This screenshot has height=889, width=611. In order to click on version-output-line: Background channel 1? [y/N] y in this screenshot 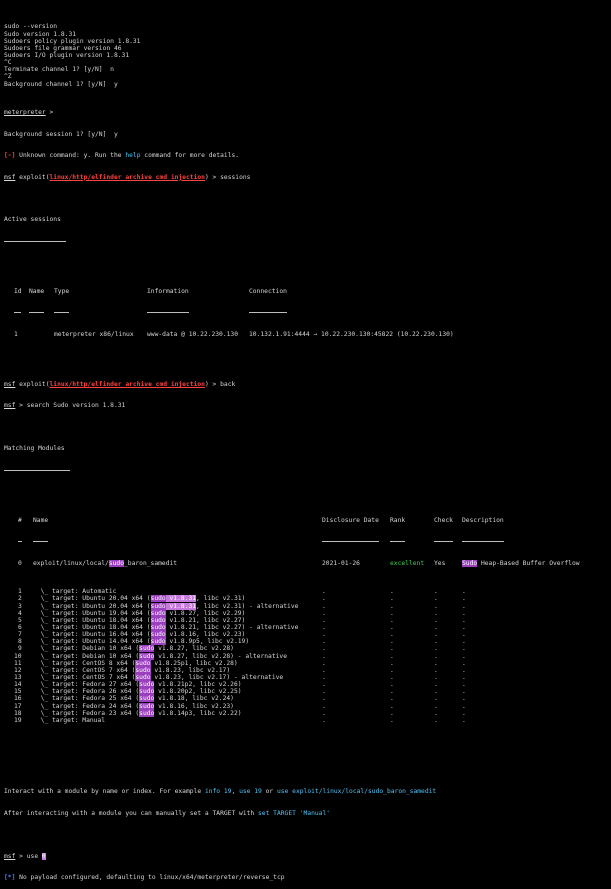, I will do `click(61, 84)`.